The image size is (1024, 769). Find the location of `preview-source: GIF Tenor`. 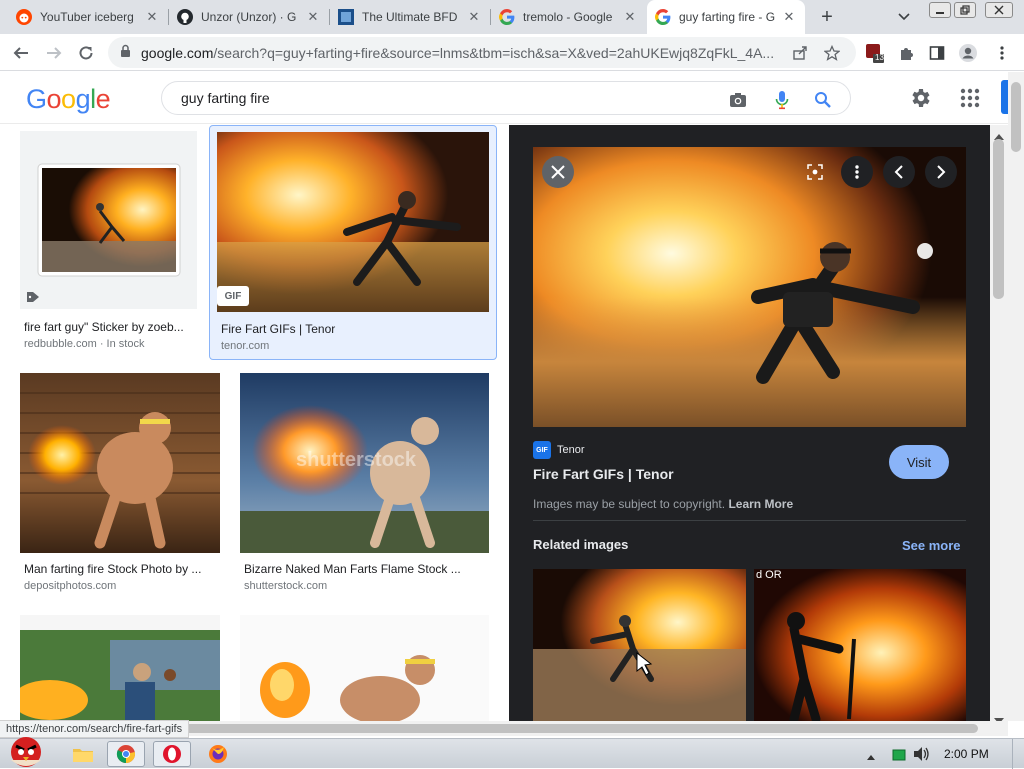

preview-source: GIF Tenor is located at coordinates (559, 450).